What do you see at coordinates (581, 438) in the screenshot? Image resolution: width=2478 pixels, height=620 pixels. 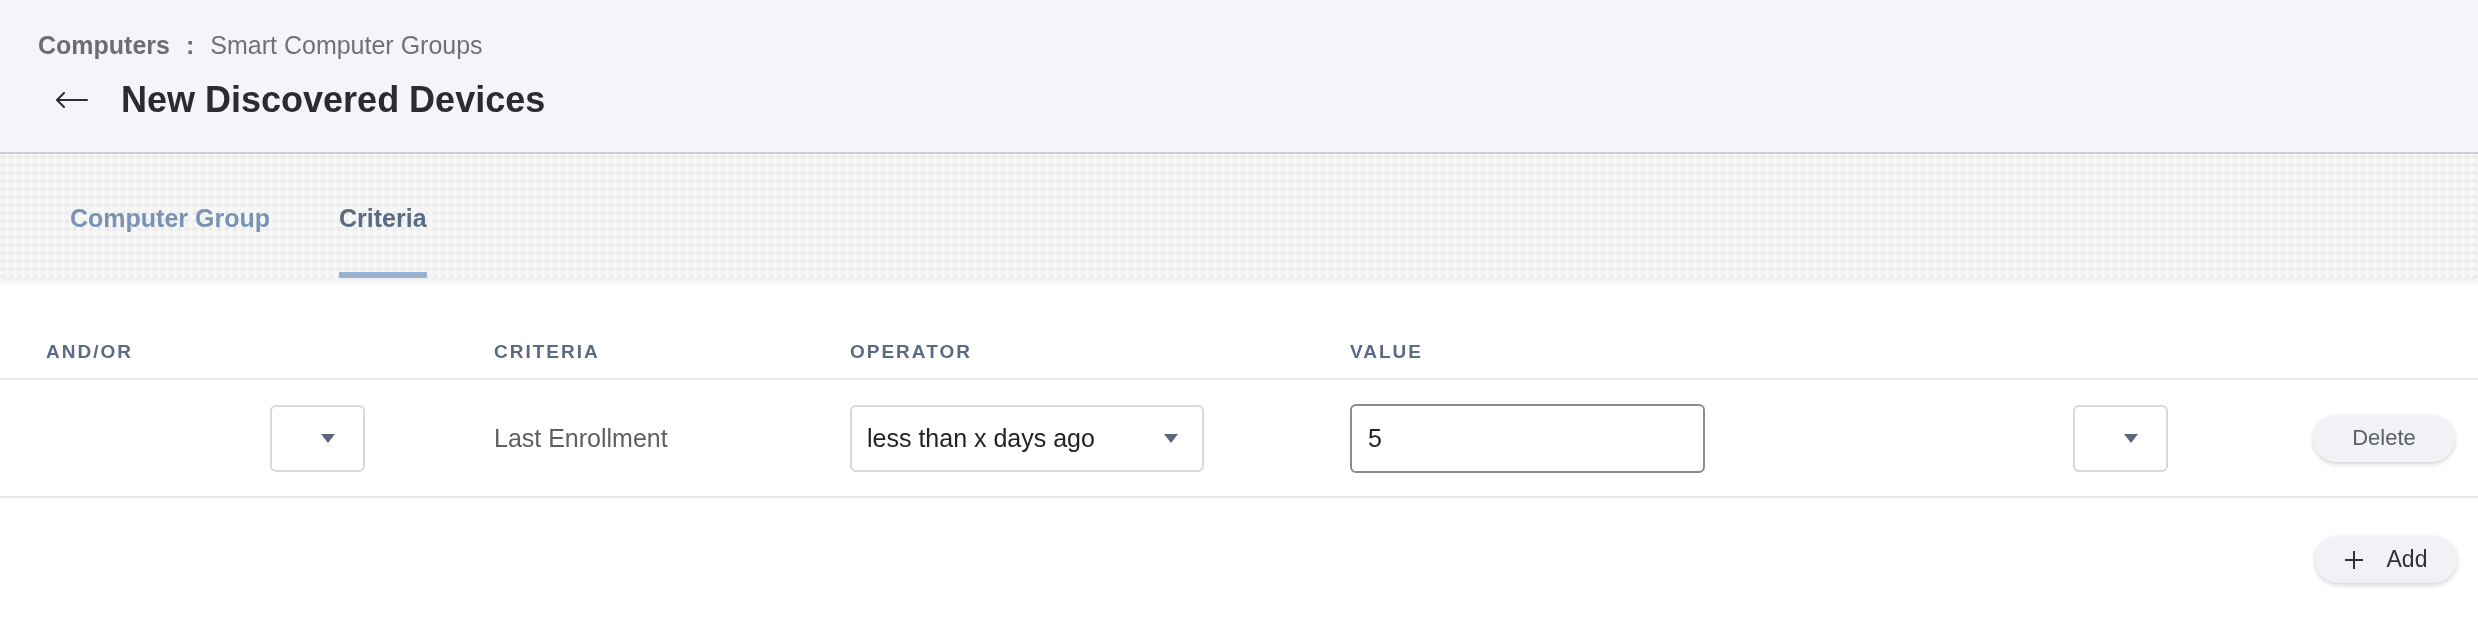 I see `criteria-cell: Last Enrollment` at bounding box center [581, 438].